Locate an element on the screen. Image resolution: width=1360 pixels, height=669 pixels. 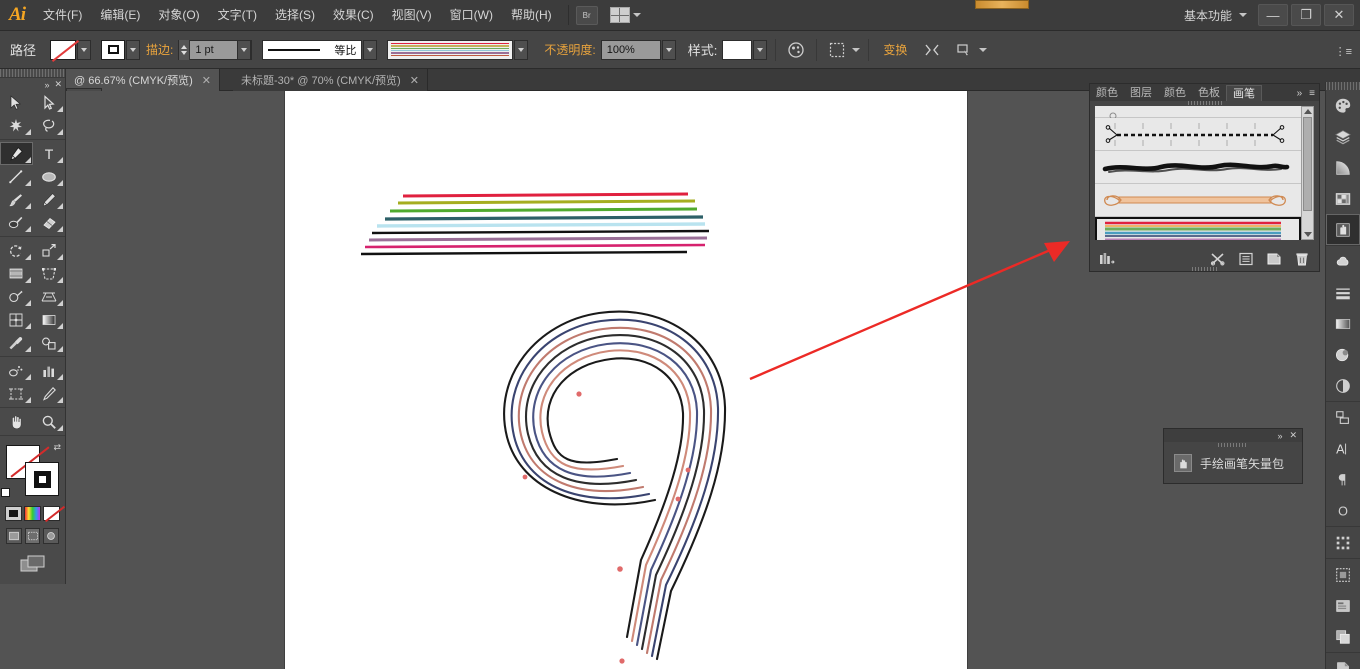
panel-tab-color: 颜色 is located at coordinates (1107, 93).